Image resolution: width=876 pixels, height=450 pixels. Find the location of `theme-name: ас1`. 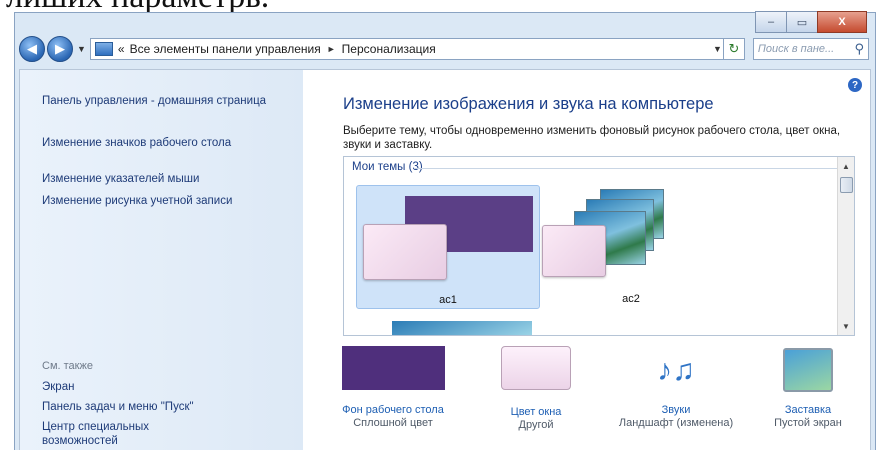

theme-name: ас1 is located at coordinates (448, 300).